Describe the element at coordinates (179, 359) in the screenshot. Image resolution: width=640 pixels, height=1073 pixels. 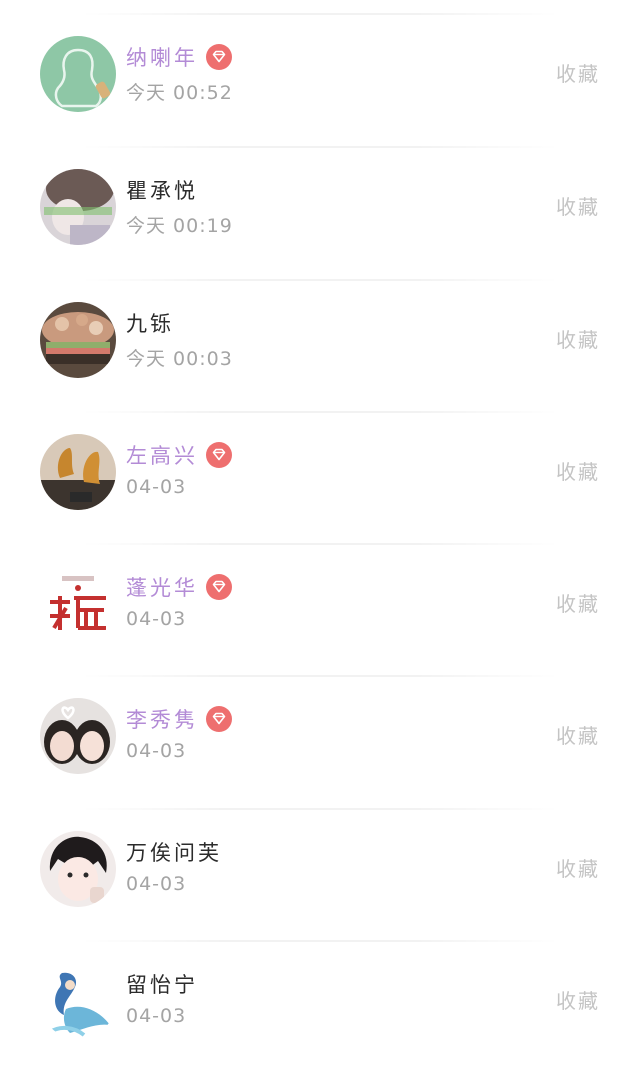
I see `last-seen-time: 今天 00:03` at that location.